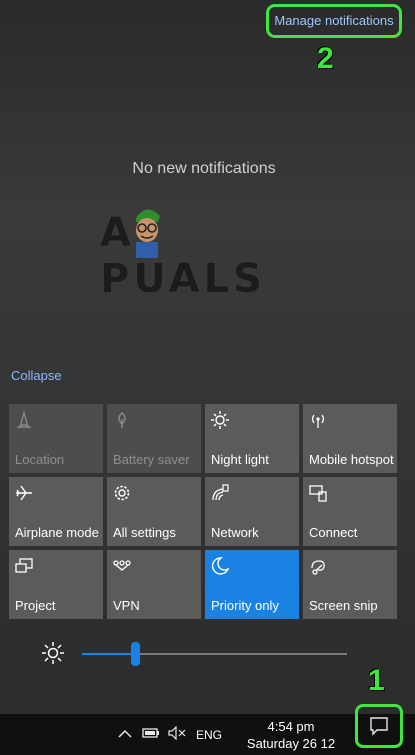 The width and height of the screenshot is (415, 755). I want to click on clock-date: Saturday 26 12 2020, so click(291, 745).